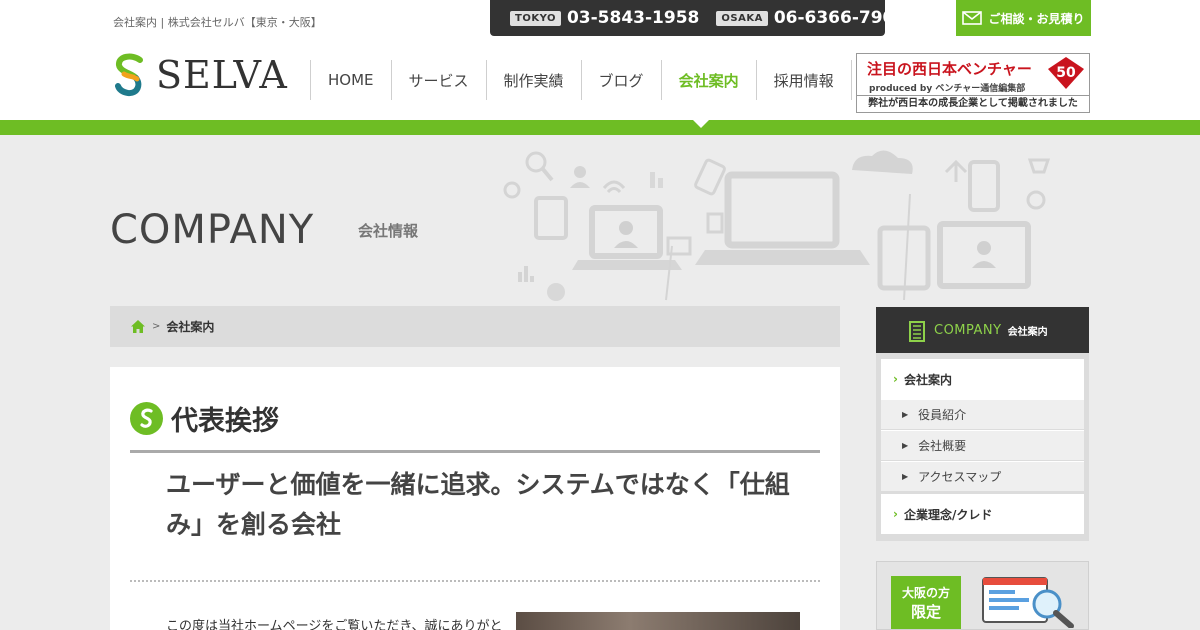  Describe the element at coordinates (935, 69) in the screenshot. I see `venture-title-highlight: 西日本` at that location.